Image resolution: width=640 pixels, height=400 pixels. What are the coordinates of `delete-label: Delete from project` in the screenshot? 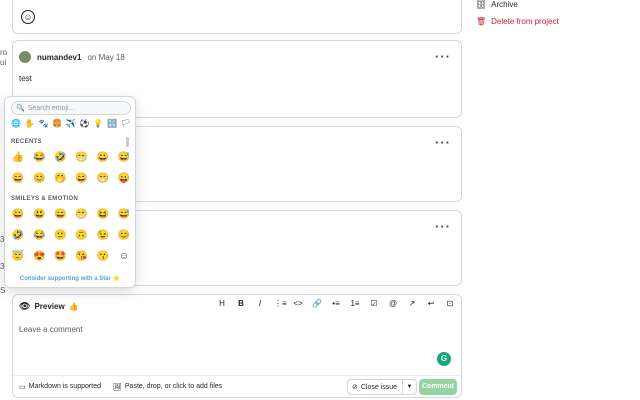 It's located at (525, 21).